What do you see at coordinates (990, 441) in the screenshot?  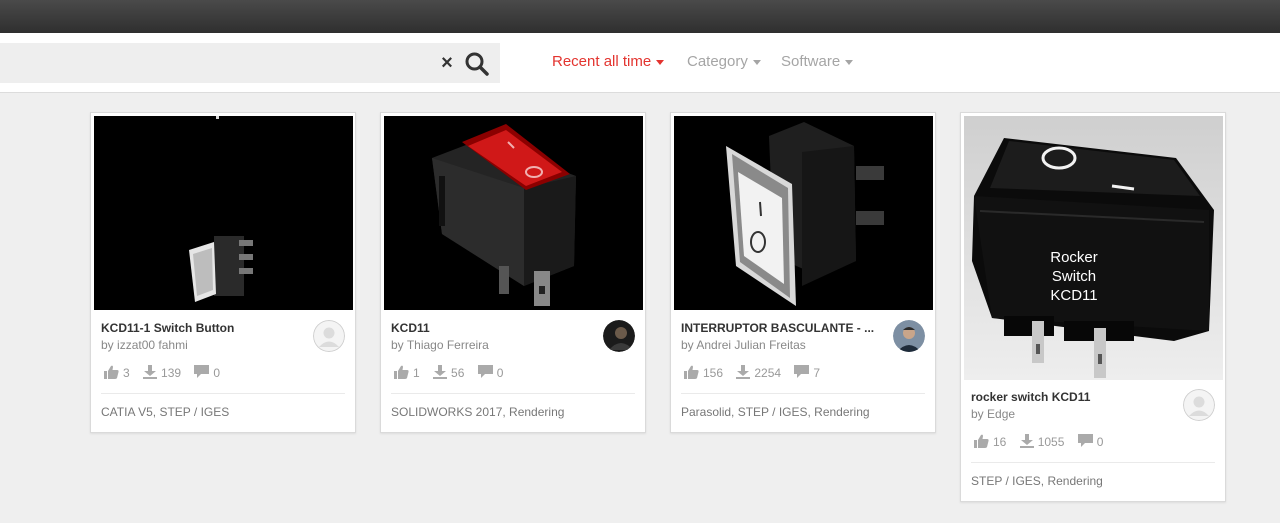 I see `likes-stat: 16` at bounding box center [990, 441].